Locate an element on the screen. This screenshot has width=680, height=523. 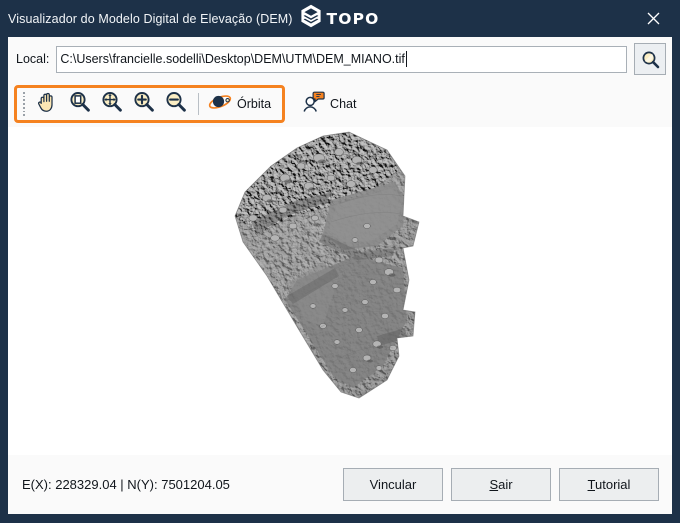
sair-button-label: Sair is located at coordinates (500, 484).